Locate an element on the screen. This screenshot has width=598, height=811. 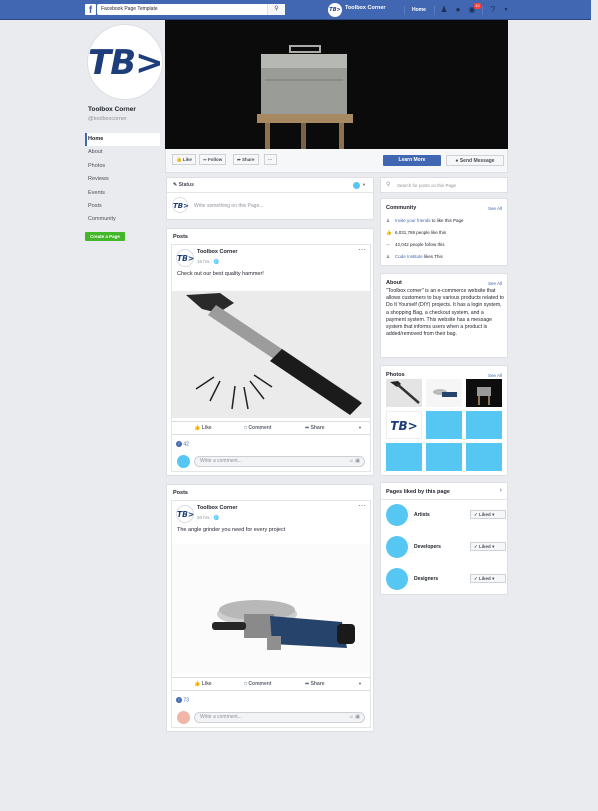
reaction-count: ✓ 42 is located at coordinates (182, 444).